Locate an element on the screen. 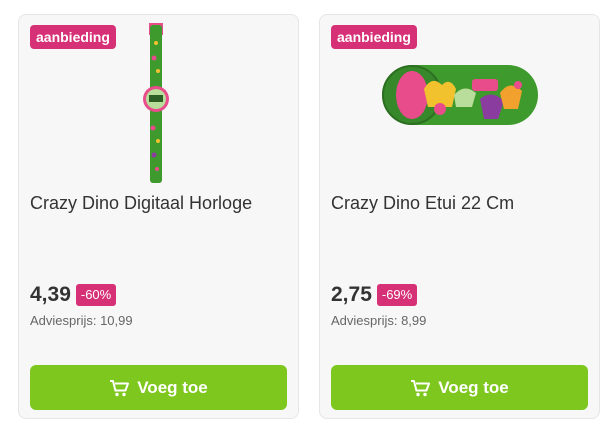 This screenshot has height=424, width=612. advised-price: Adviesprijs: 10,99 is located at coordinates (81, 320).